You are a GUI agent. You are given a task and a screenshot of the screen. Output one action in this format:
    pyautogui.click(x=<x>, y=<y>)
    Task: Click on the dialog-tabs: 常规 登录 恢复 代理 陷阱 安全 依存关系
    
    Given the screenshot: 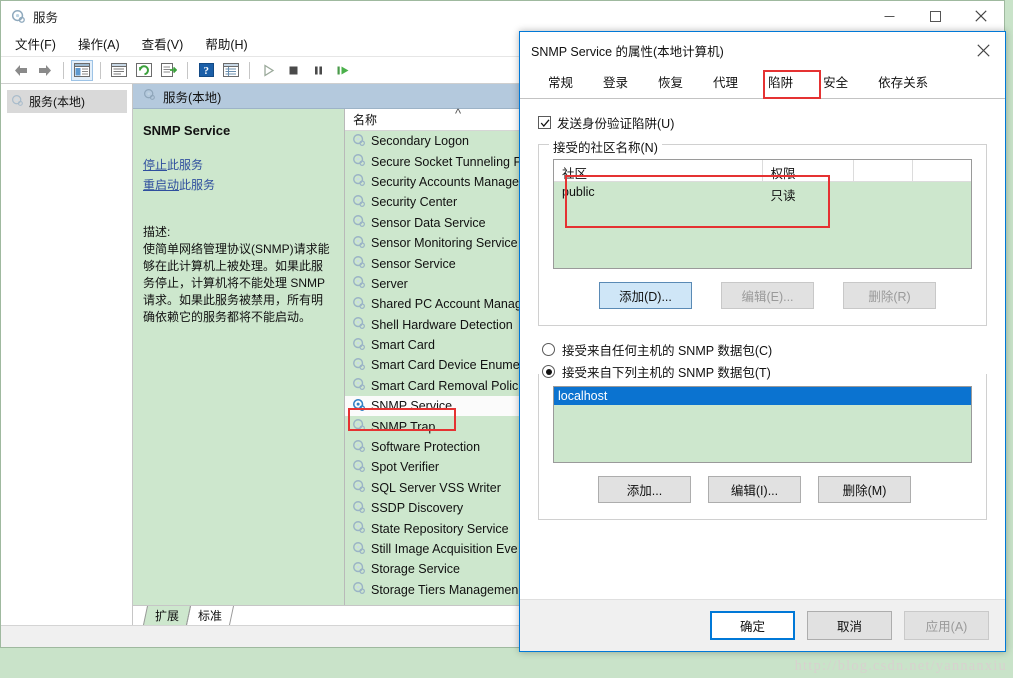 What is the action you would take?
    pyautogui.click(x=762, y=82)
    